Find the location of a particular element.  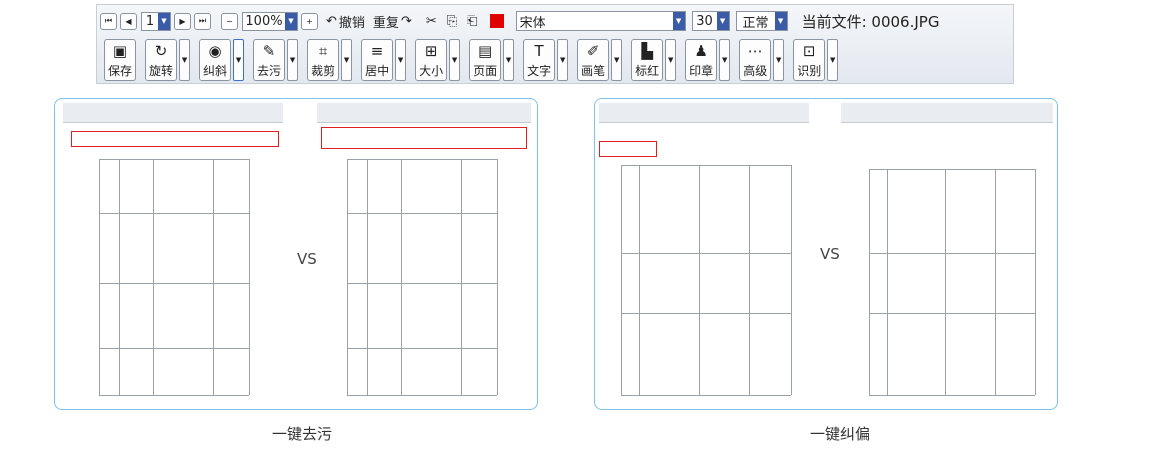

font-style-select: 正常 ▼ is located at coordinates (761, 21).